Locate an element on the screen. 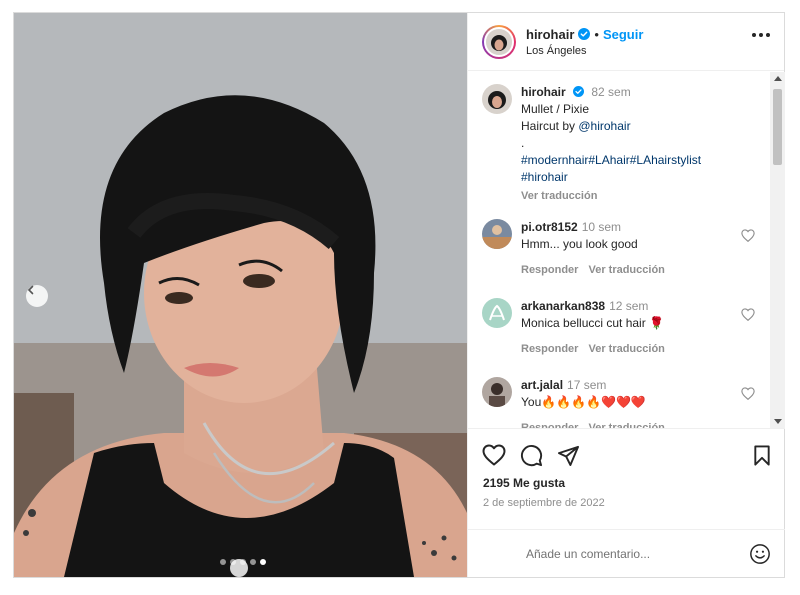 This screenshot has width=800, height=595. post-date: 2 de septiembre de 2022 is located at coordinates (544, 503).